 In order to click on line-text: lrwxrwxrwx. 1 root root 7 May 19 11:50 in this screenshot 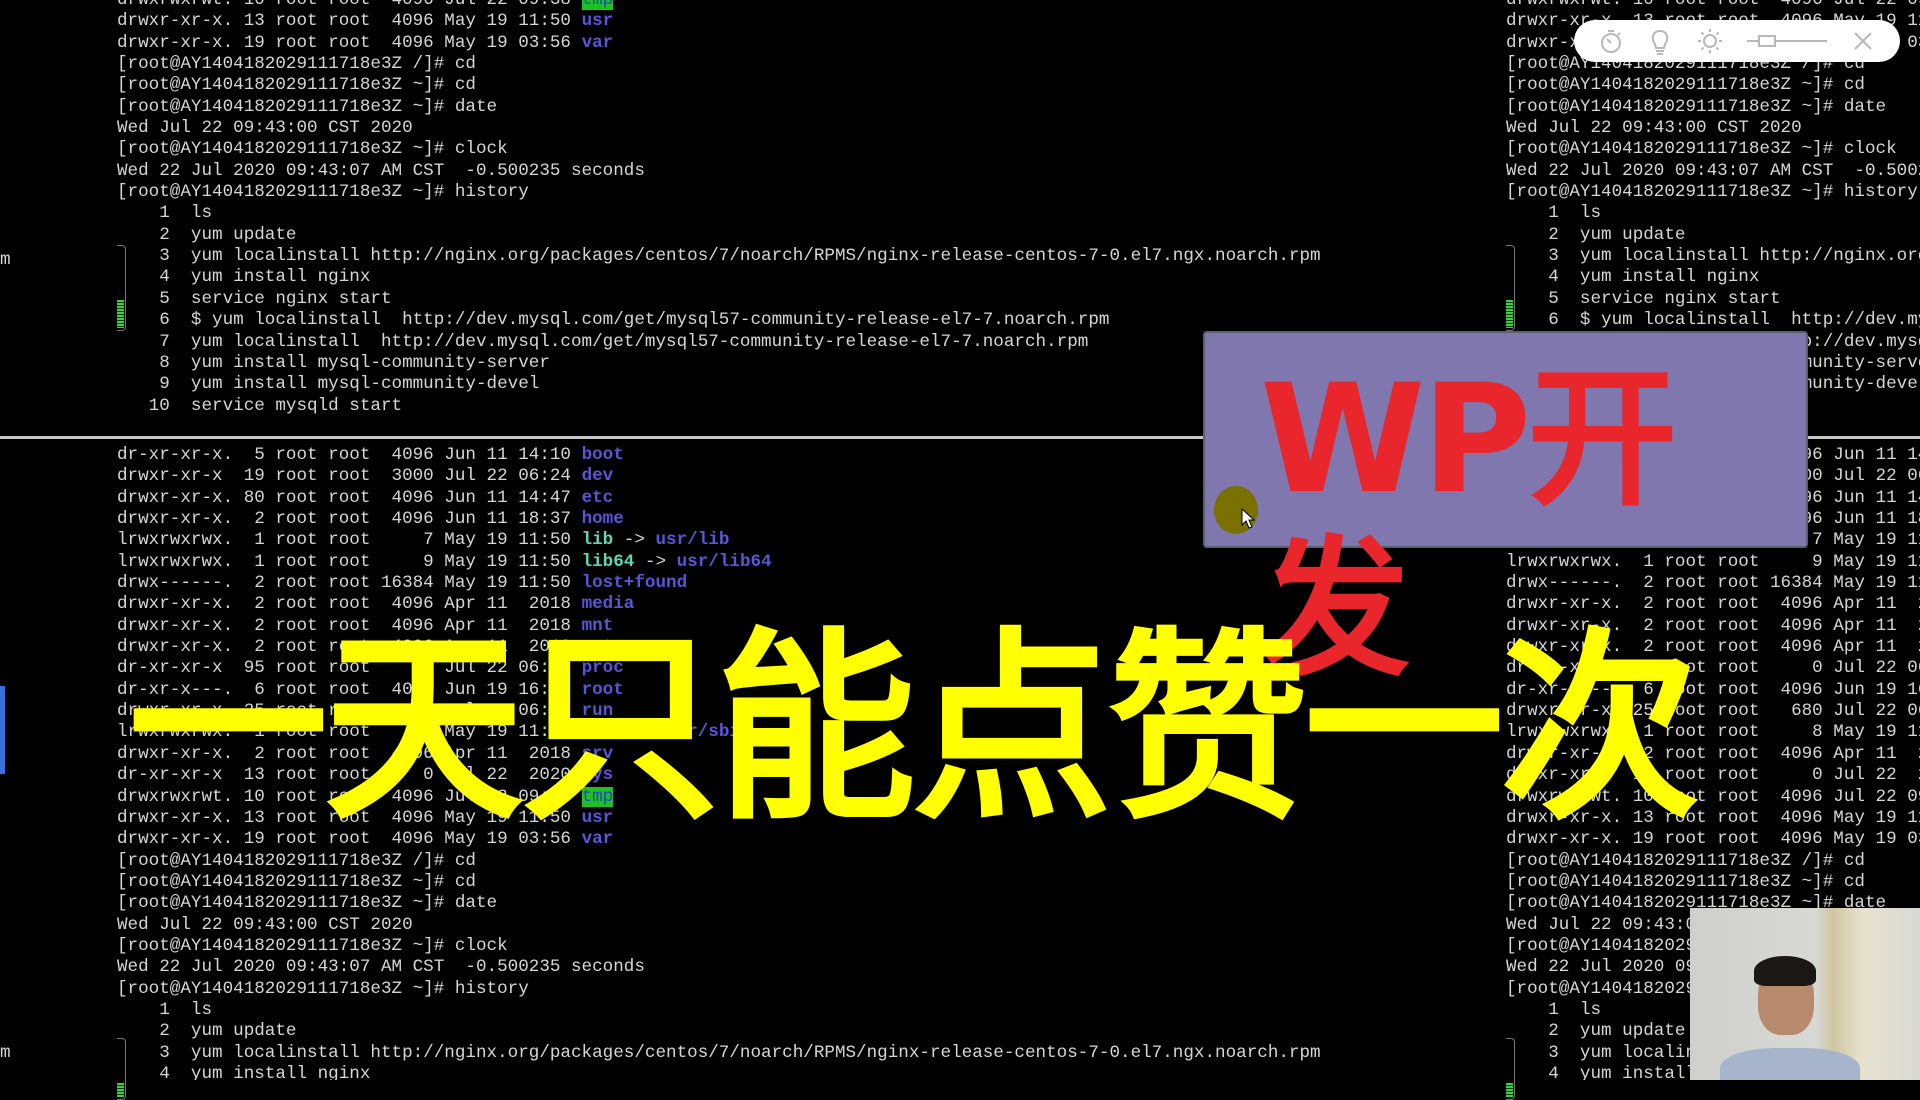, I will do `click(349, 540)`.